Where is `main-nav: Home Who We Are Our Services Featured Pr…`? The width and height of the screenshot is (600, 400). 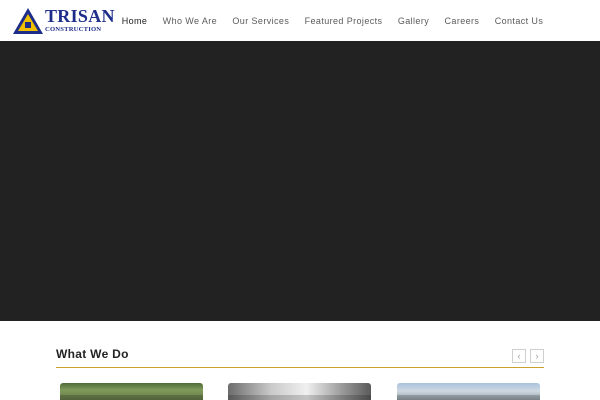
main-nav: Home Who We Are Our Services Featured Pr… is located at coordinates (332, 20).